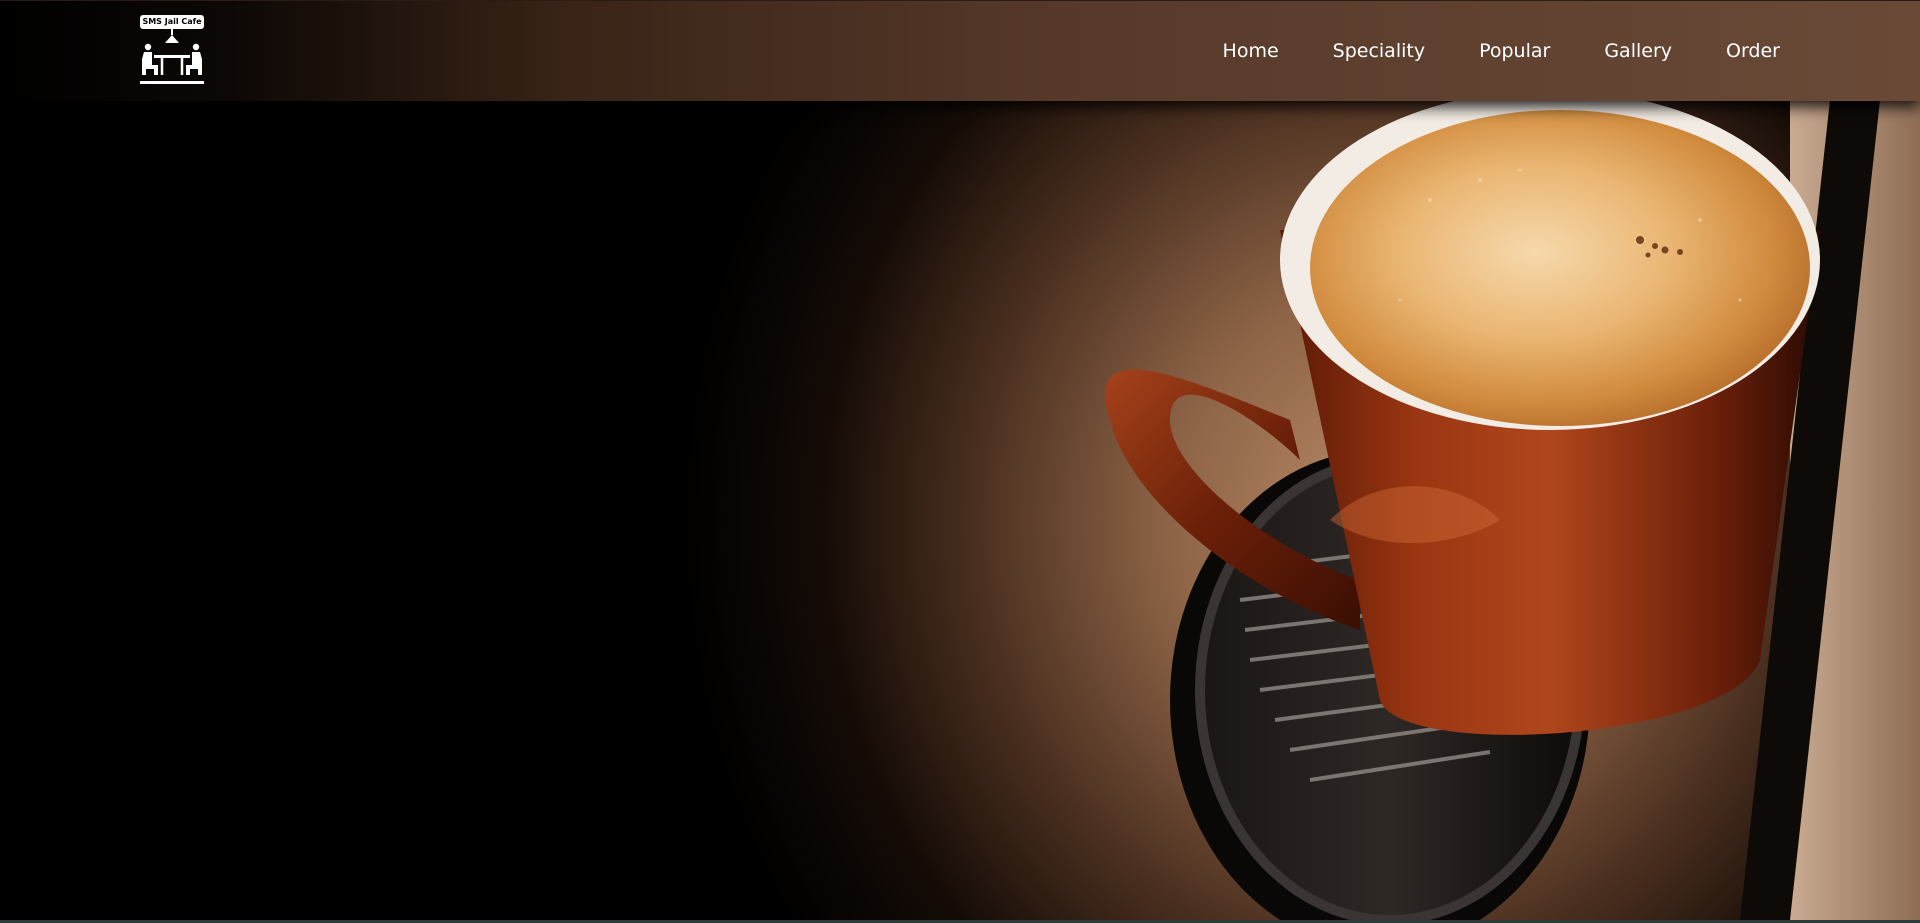 This screenshot has width=1920, height=923. Describe the element at coordinates (1474, 51) in the screenshot. I see `main-nav: Home Speciality Popular Gallery Order` at that location.